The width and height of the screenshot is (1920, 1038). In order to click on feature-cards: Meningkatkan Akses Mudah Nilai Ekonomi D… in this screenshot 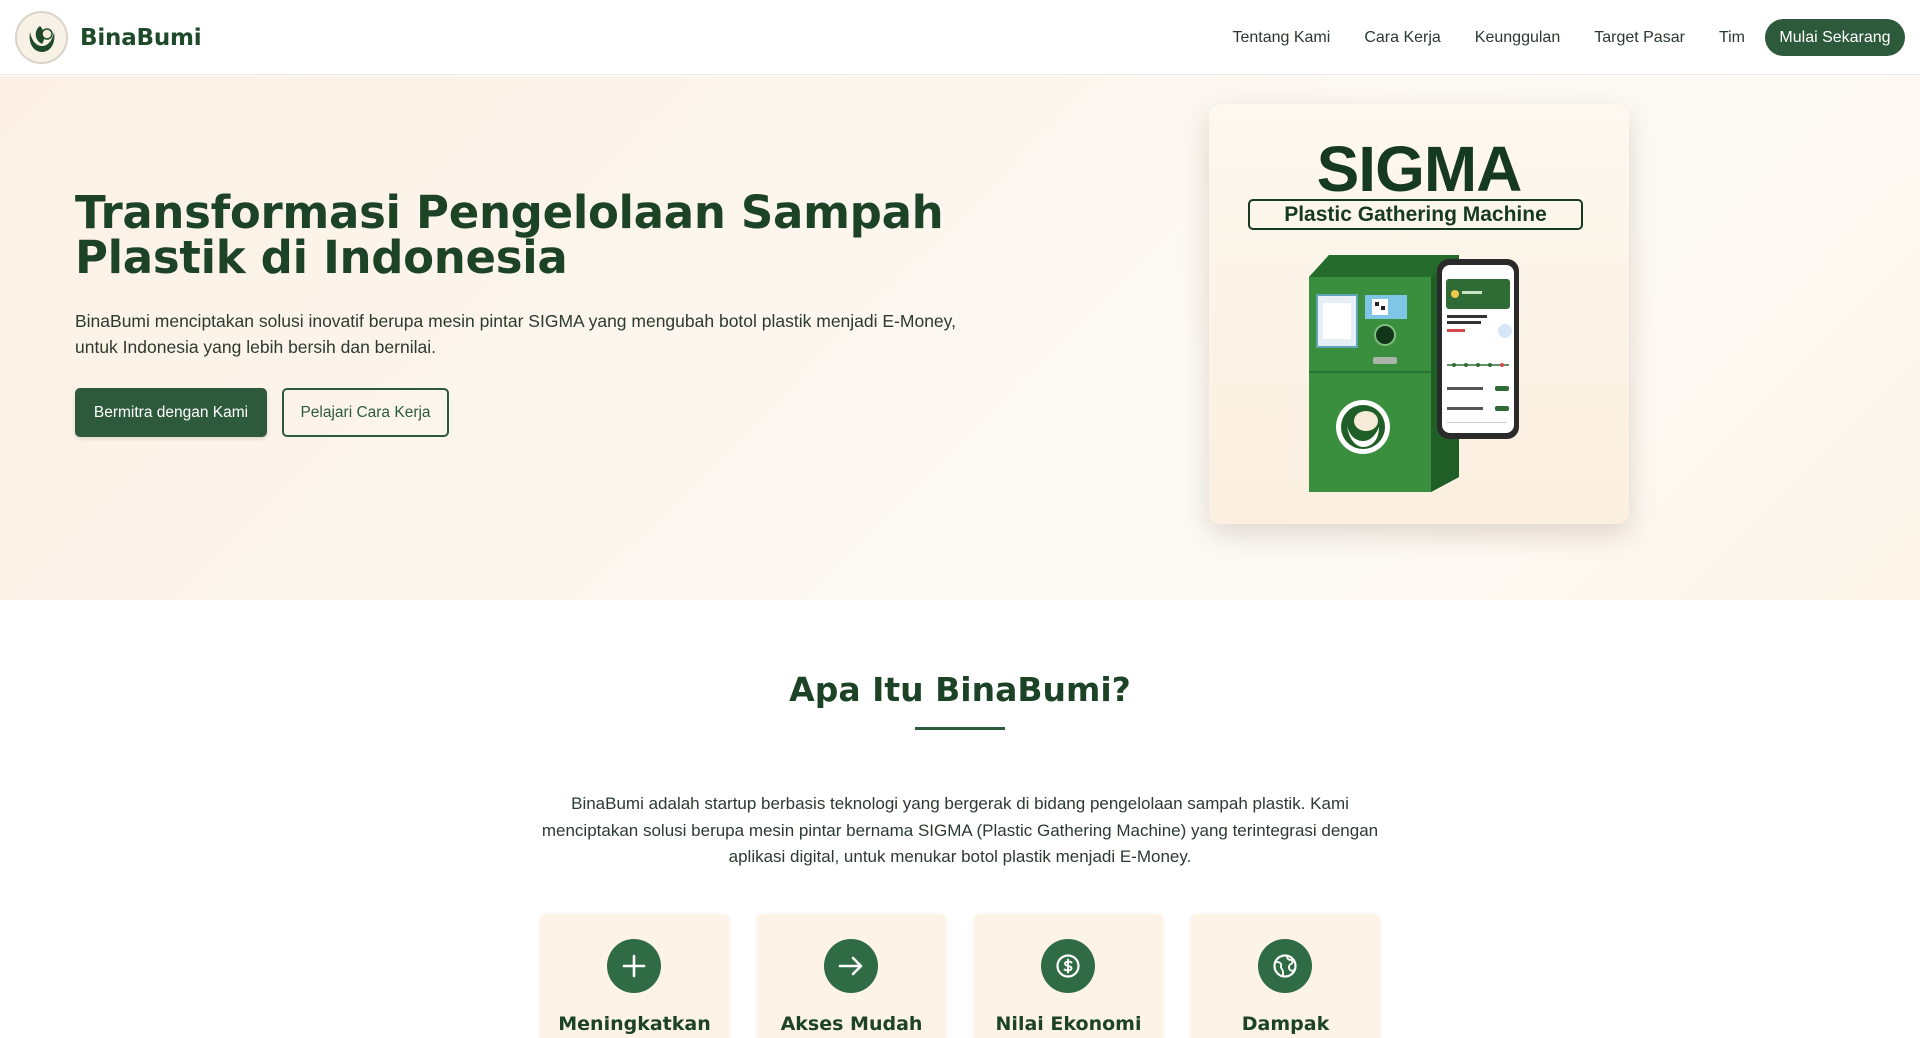, I will do `click(960, 976)`.